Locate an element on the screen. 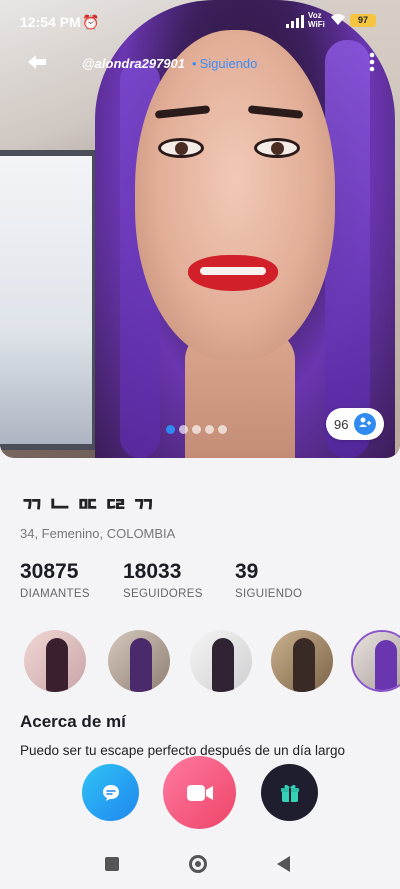 This screenshot has width=400, height=889. profile-name: ᄁᄂᄆᄃᄃᄅᄁ is located at coordinates (90, 511).